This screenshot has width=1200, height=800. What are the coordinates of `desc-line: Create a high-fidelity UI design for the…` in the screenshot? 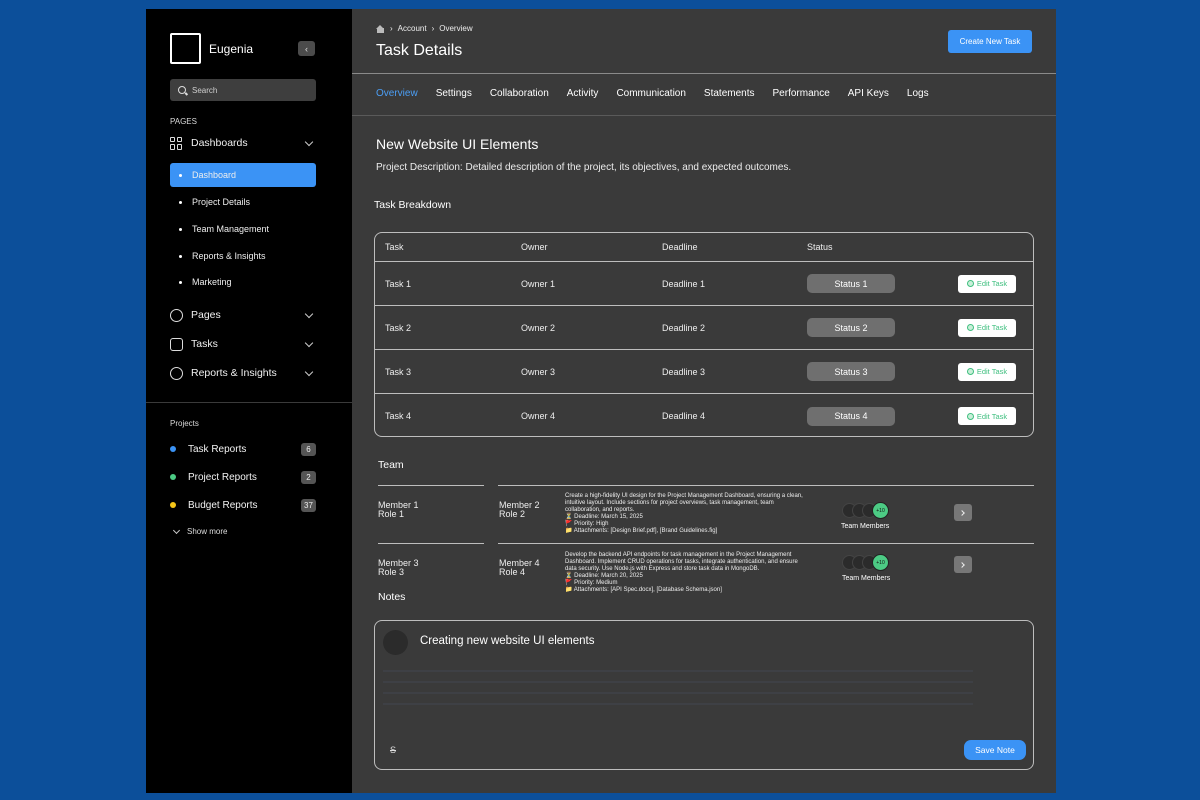 It's located at (684, 496).